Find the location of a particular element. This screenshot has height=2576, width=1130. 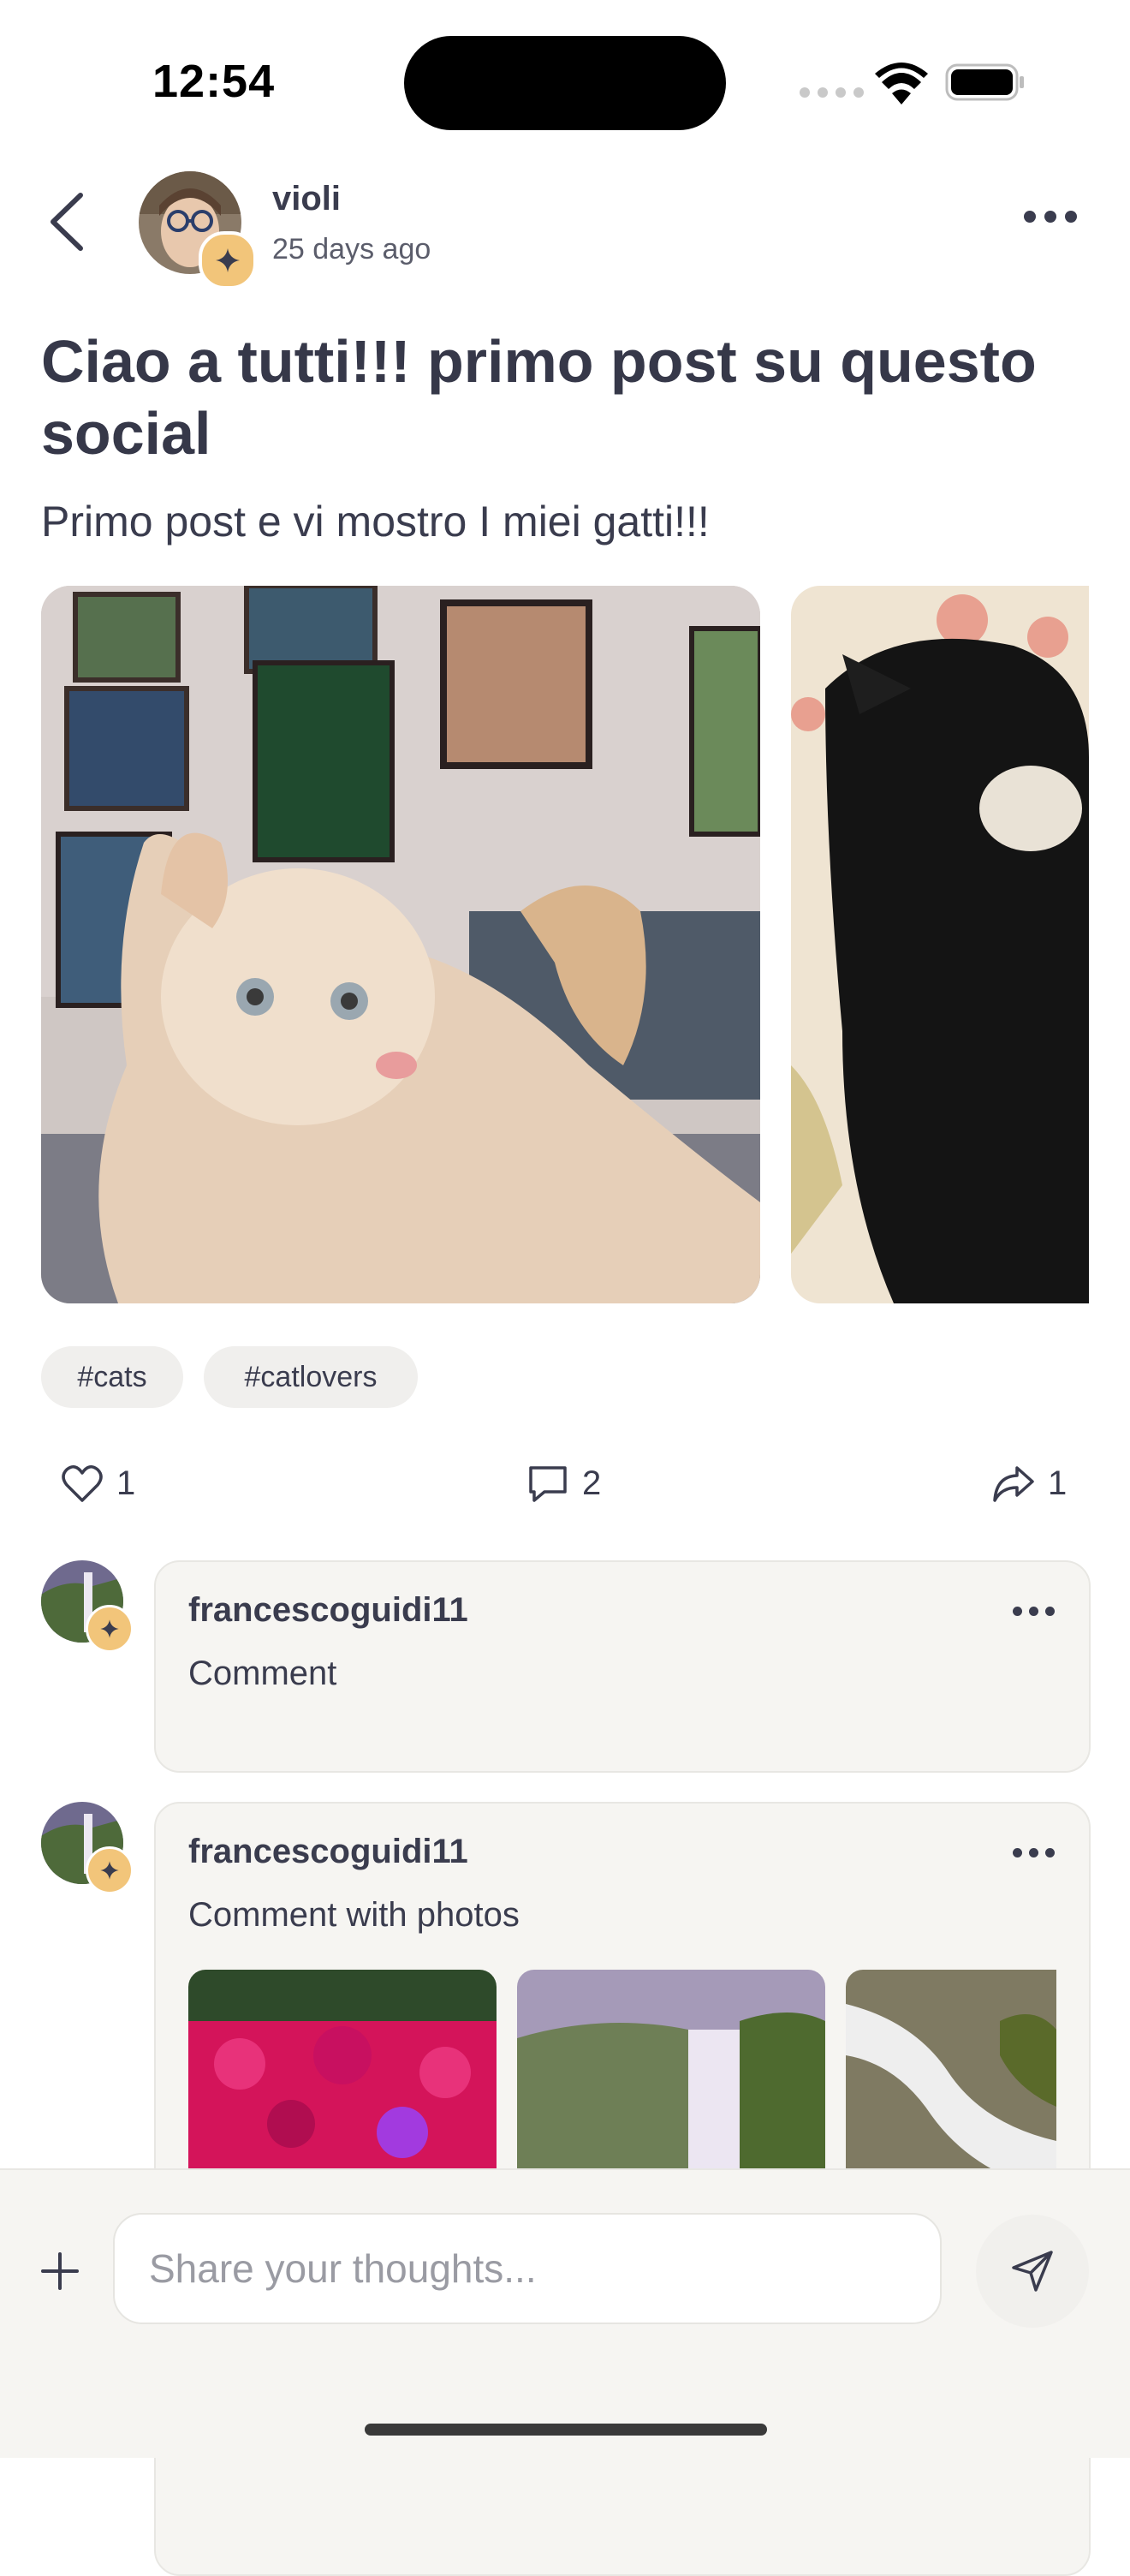

post-photo-black-cat is located at coordinates (940, 945).